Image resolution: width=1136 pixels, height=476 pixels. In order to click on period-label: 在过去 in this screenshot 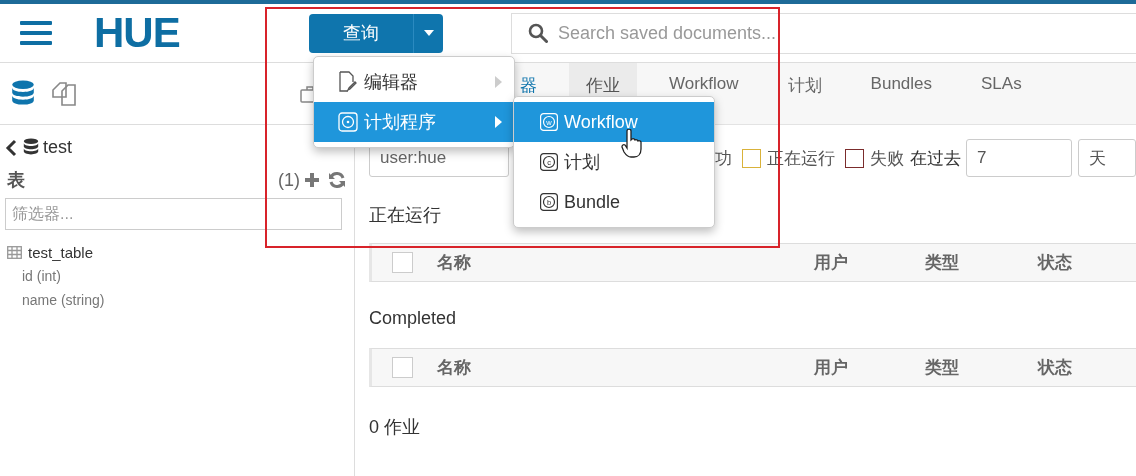, I will do `click(935, 158)`.